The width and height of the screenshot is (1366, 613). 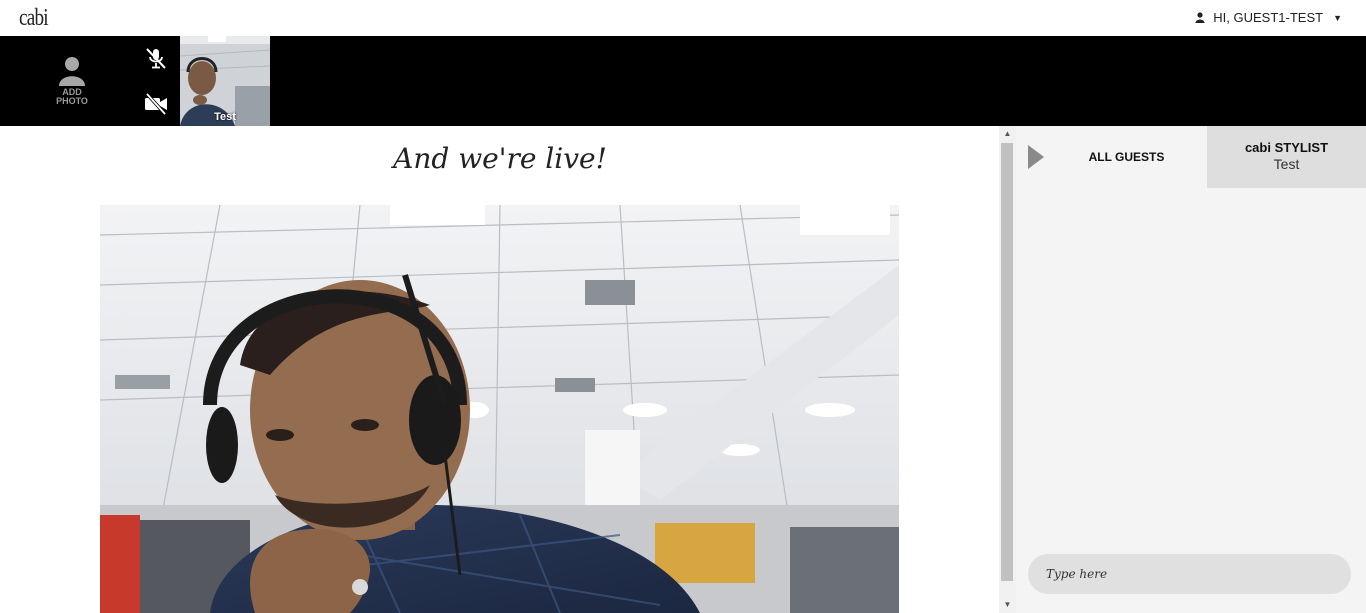 I want to click on mute-microphone-button, so click(x=156, y=59).